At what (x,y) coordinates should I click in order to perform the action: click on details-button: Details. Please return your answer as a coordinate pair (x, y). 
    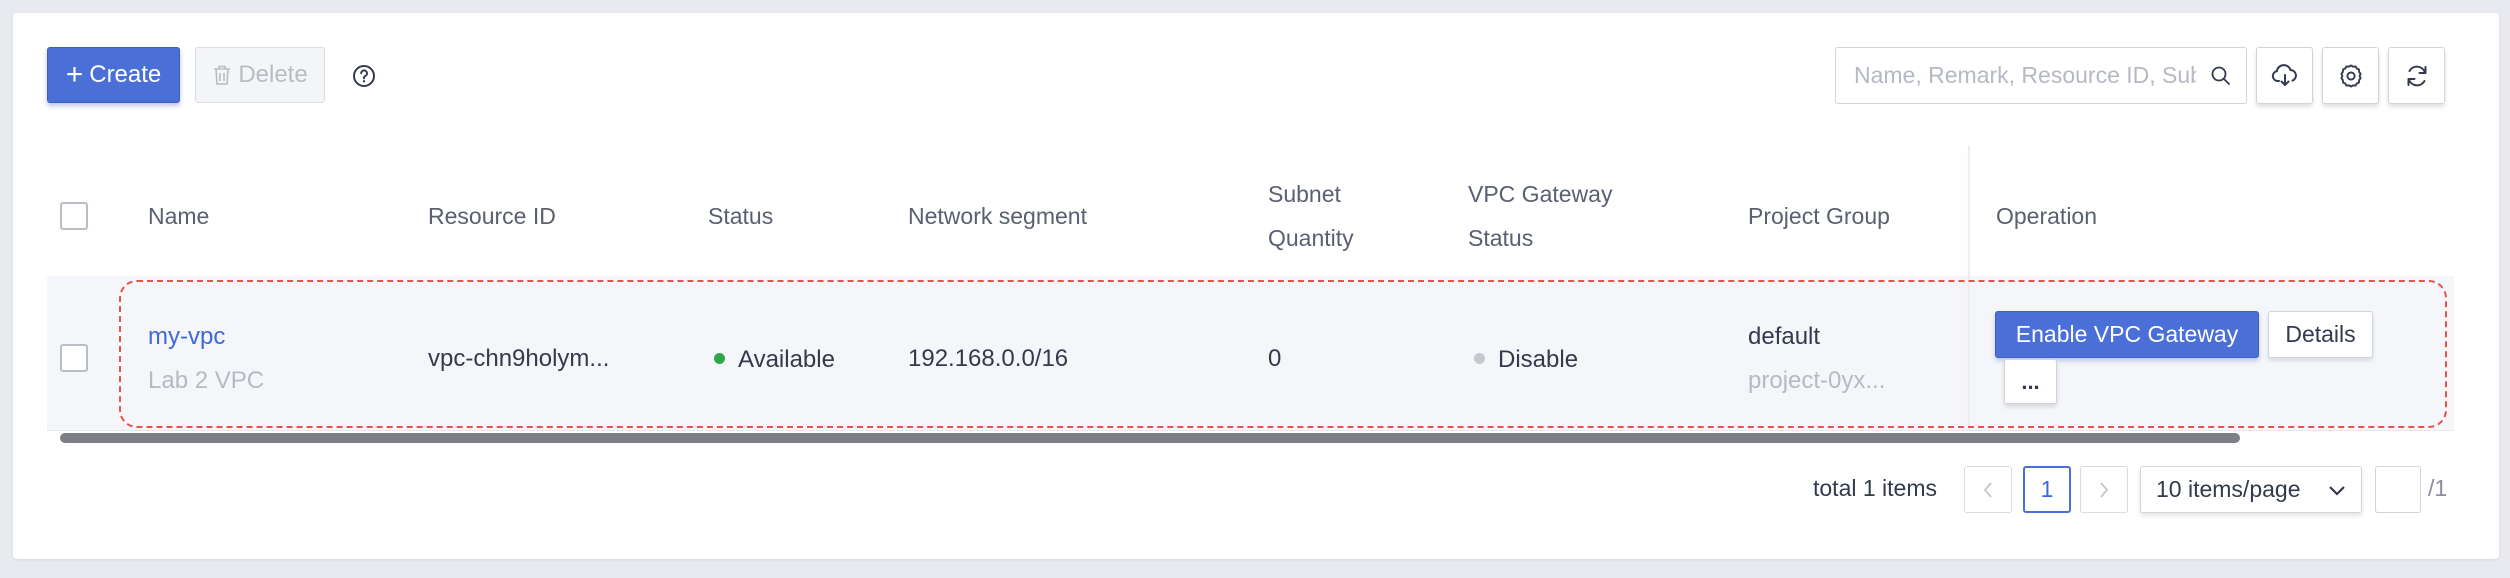
    Looking at the image, I should click on (2320, 334).